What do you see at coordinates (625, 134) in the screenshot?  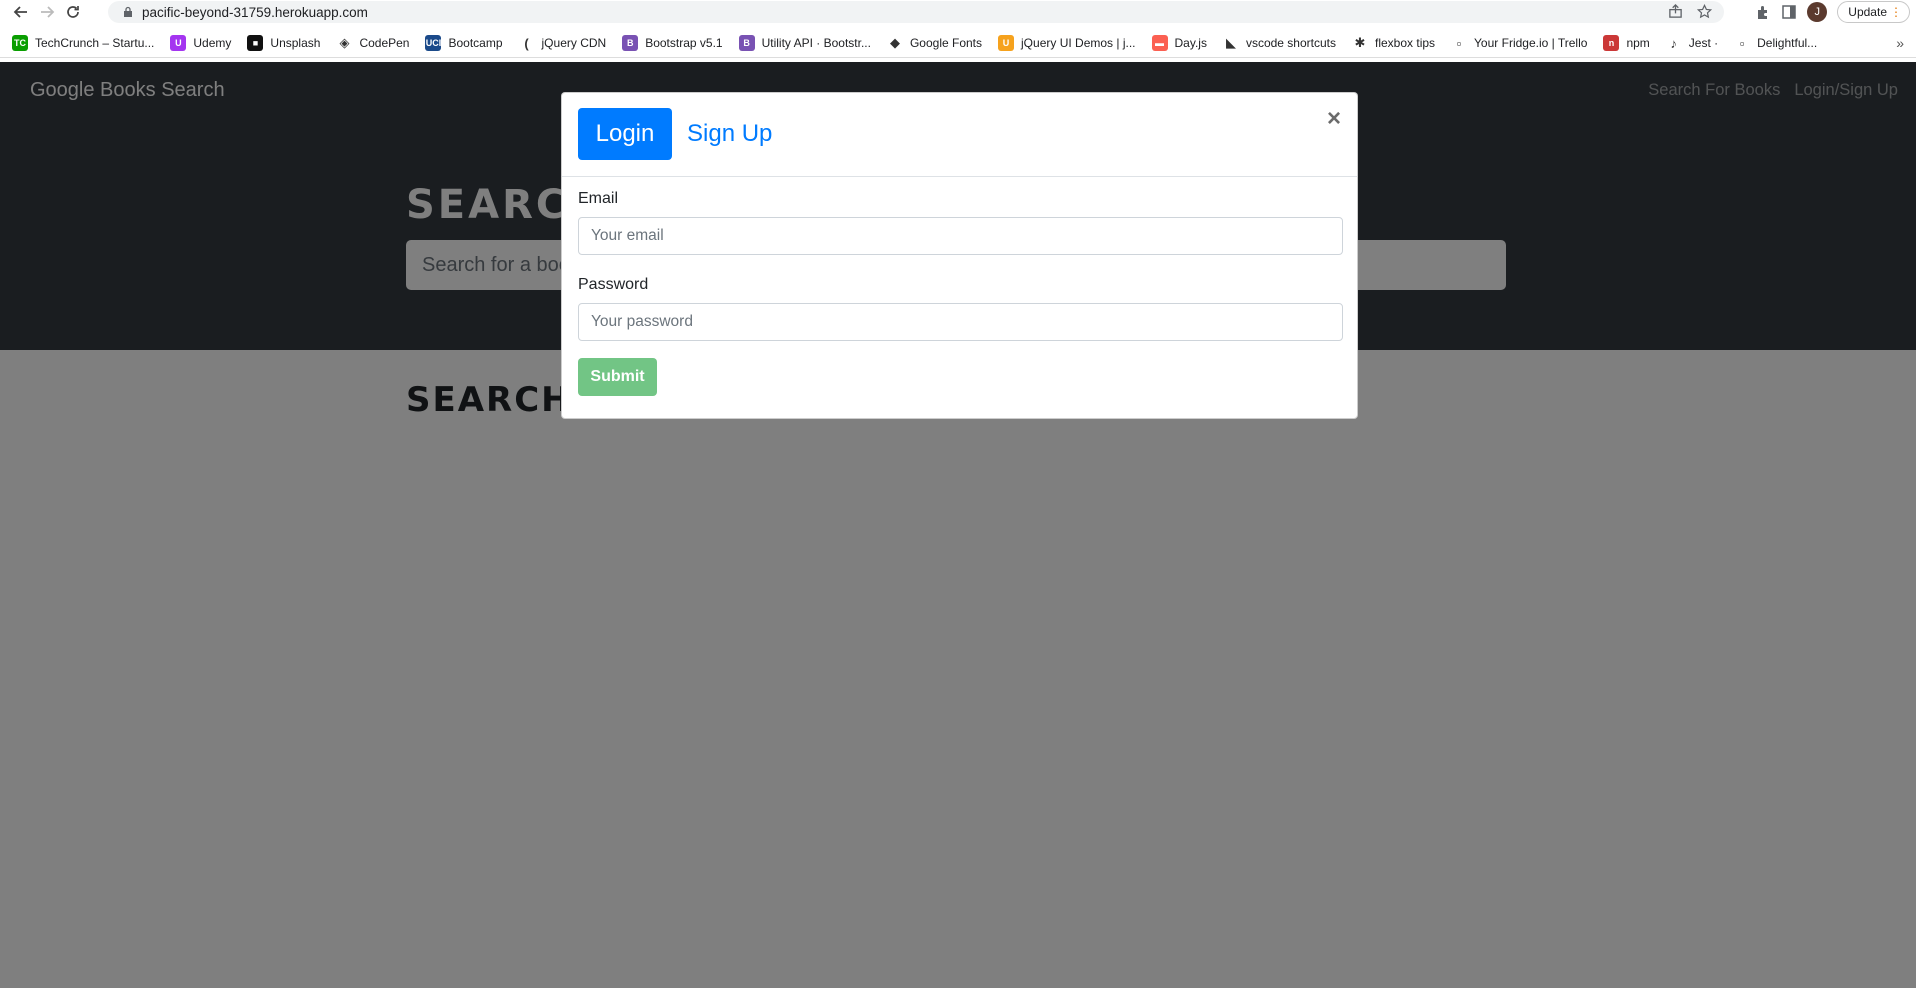 I see `tab-login: Login` at bounding box center [625, 134].